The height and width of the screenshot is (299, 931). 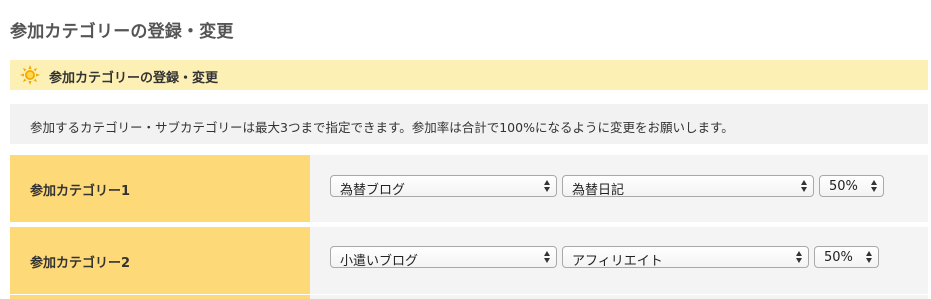 I want to click on category-select-2: 小遣いブログ, so click(x=443, y=257).